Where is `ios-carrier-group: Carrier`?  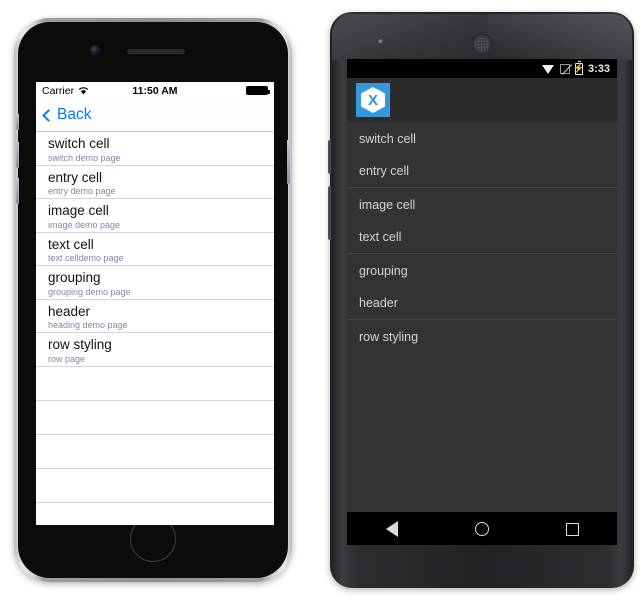 ios-carrier-group: Carrier is located at coordinates (65, 91).